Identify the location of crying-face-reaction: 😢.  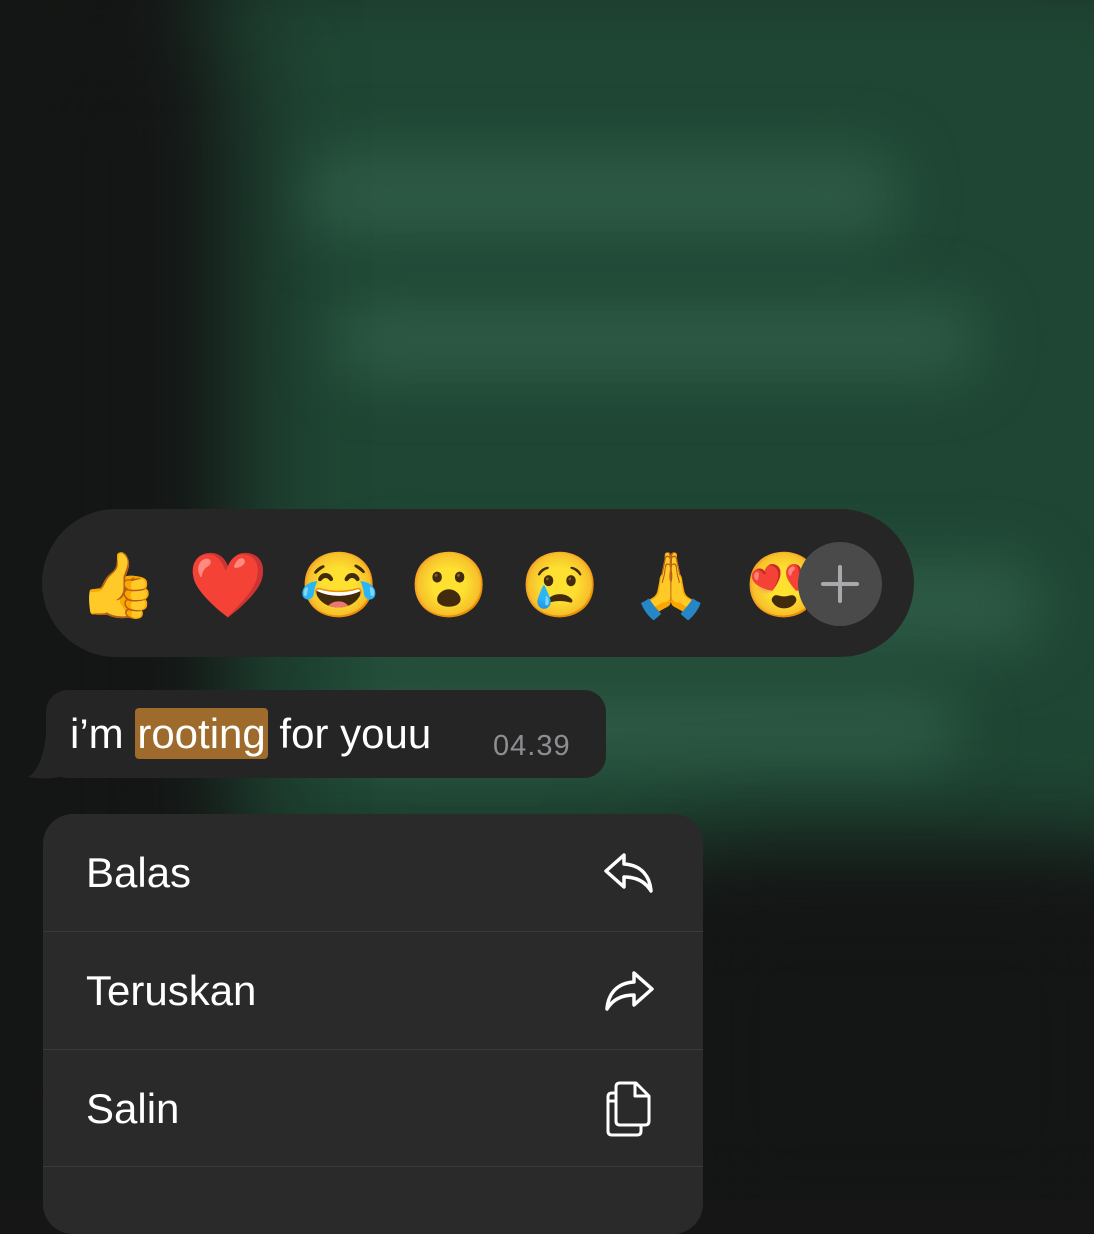
(560, 585).